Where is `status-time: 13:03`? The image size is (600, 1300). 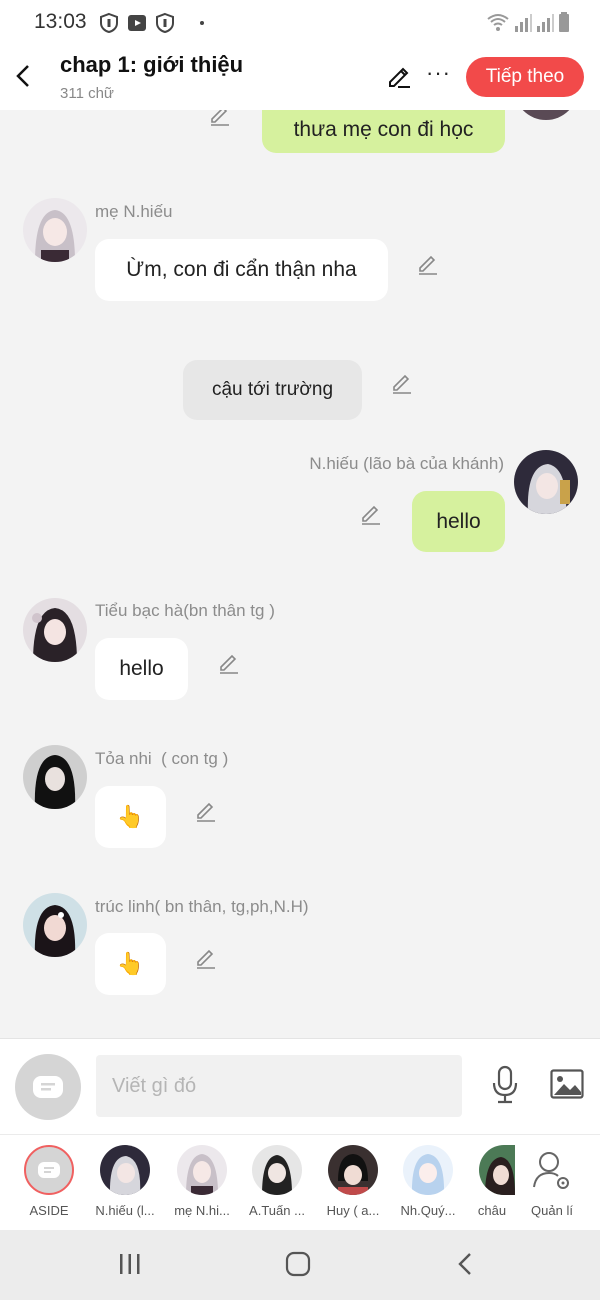
status-time: 13:03 is located at coordinates (60, 21).